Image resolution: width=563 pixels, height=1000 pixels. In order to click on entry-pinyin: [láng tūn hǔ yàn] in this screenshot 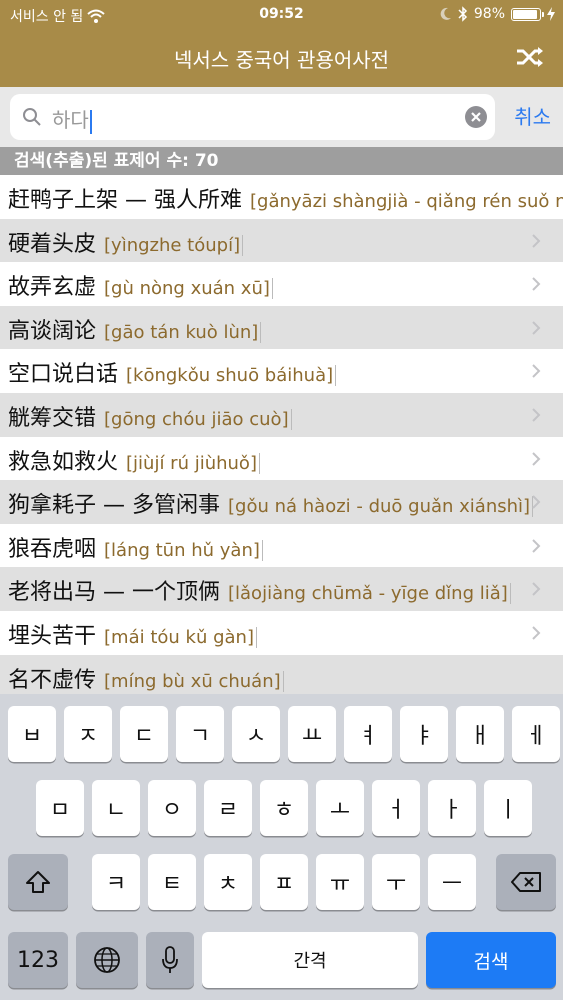, I will do `click(183, 550)`.